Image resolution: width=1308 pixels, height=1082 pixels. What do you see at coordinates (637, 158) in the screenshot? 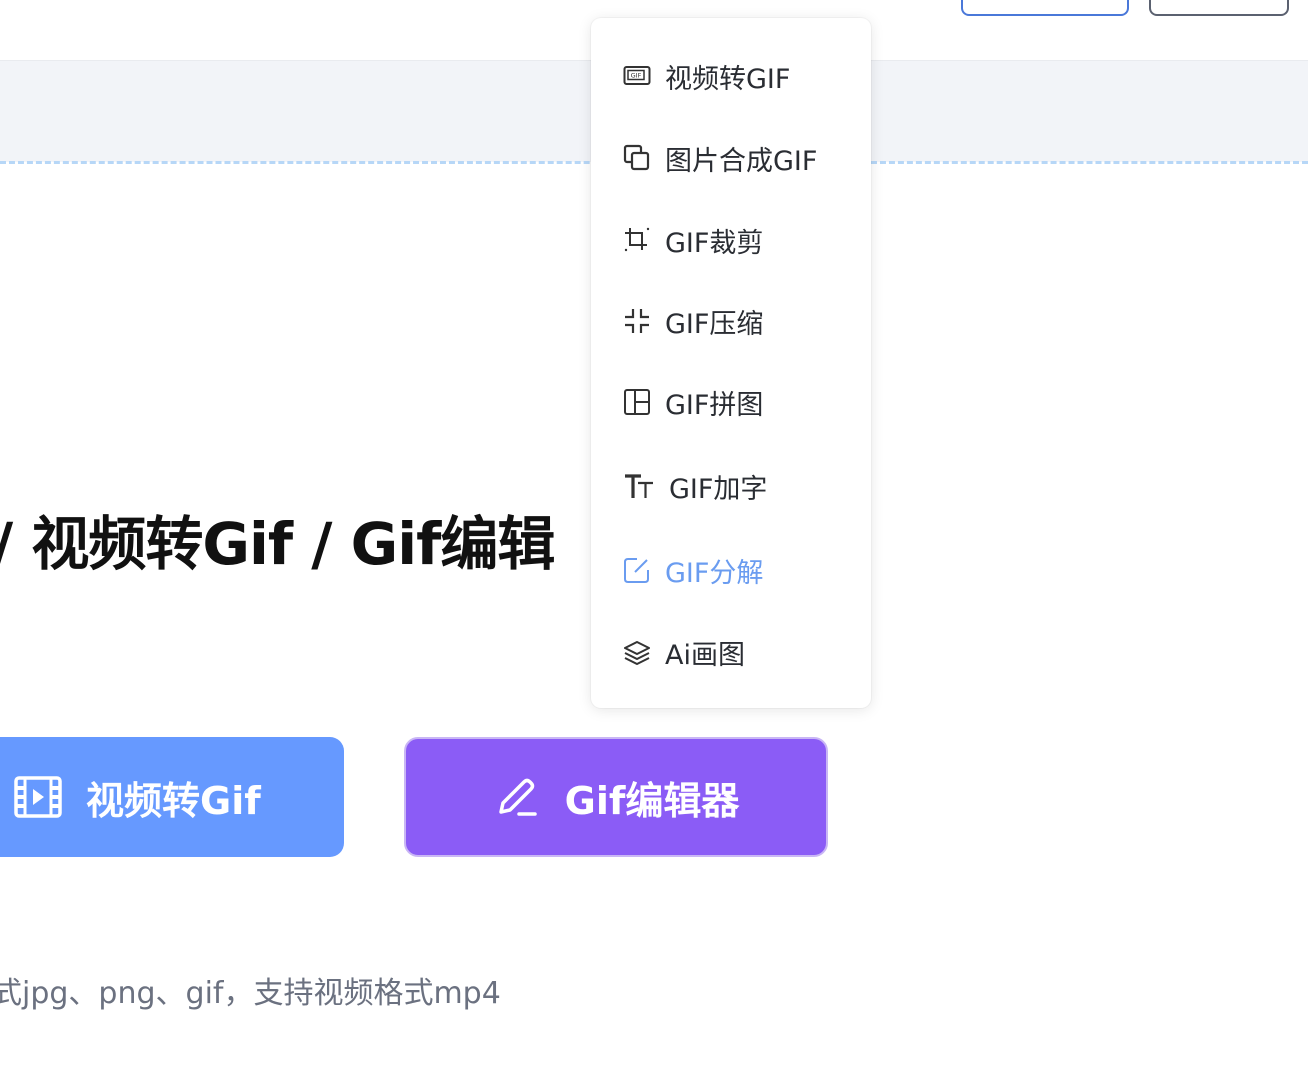
I see `copy-icon` at bounding box center [637, 158].